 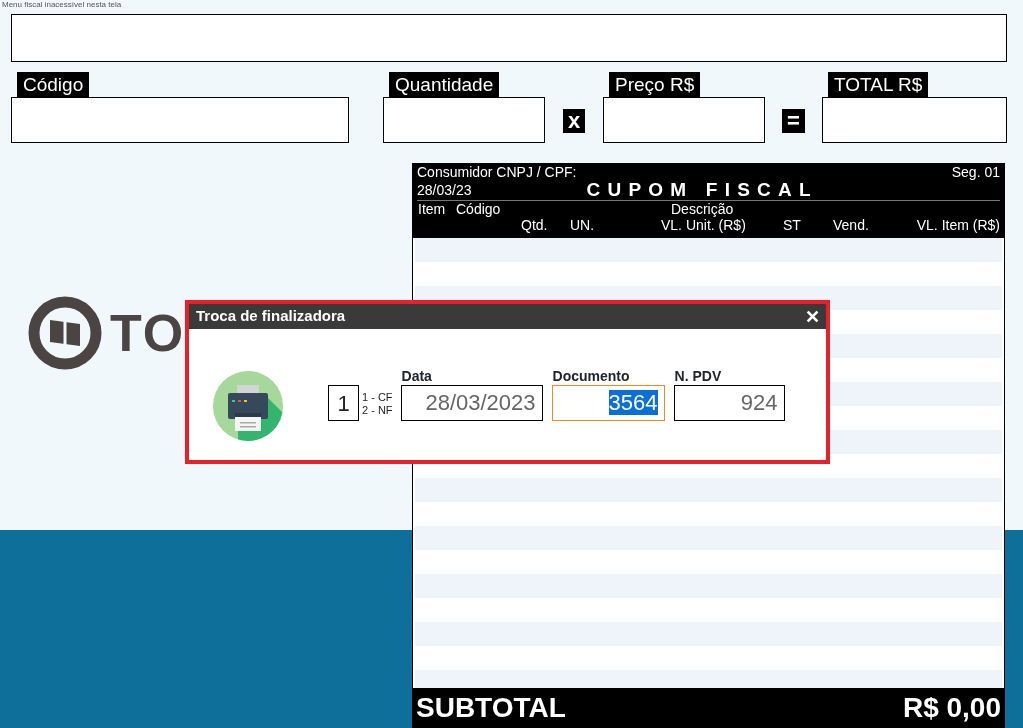 I want to click on operator-sign: =, so click(x=793, y=120).